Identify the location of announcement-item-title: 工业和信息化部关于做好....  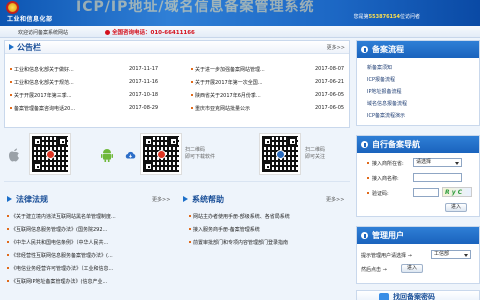
(44, 70).